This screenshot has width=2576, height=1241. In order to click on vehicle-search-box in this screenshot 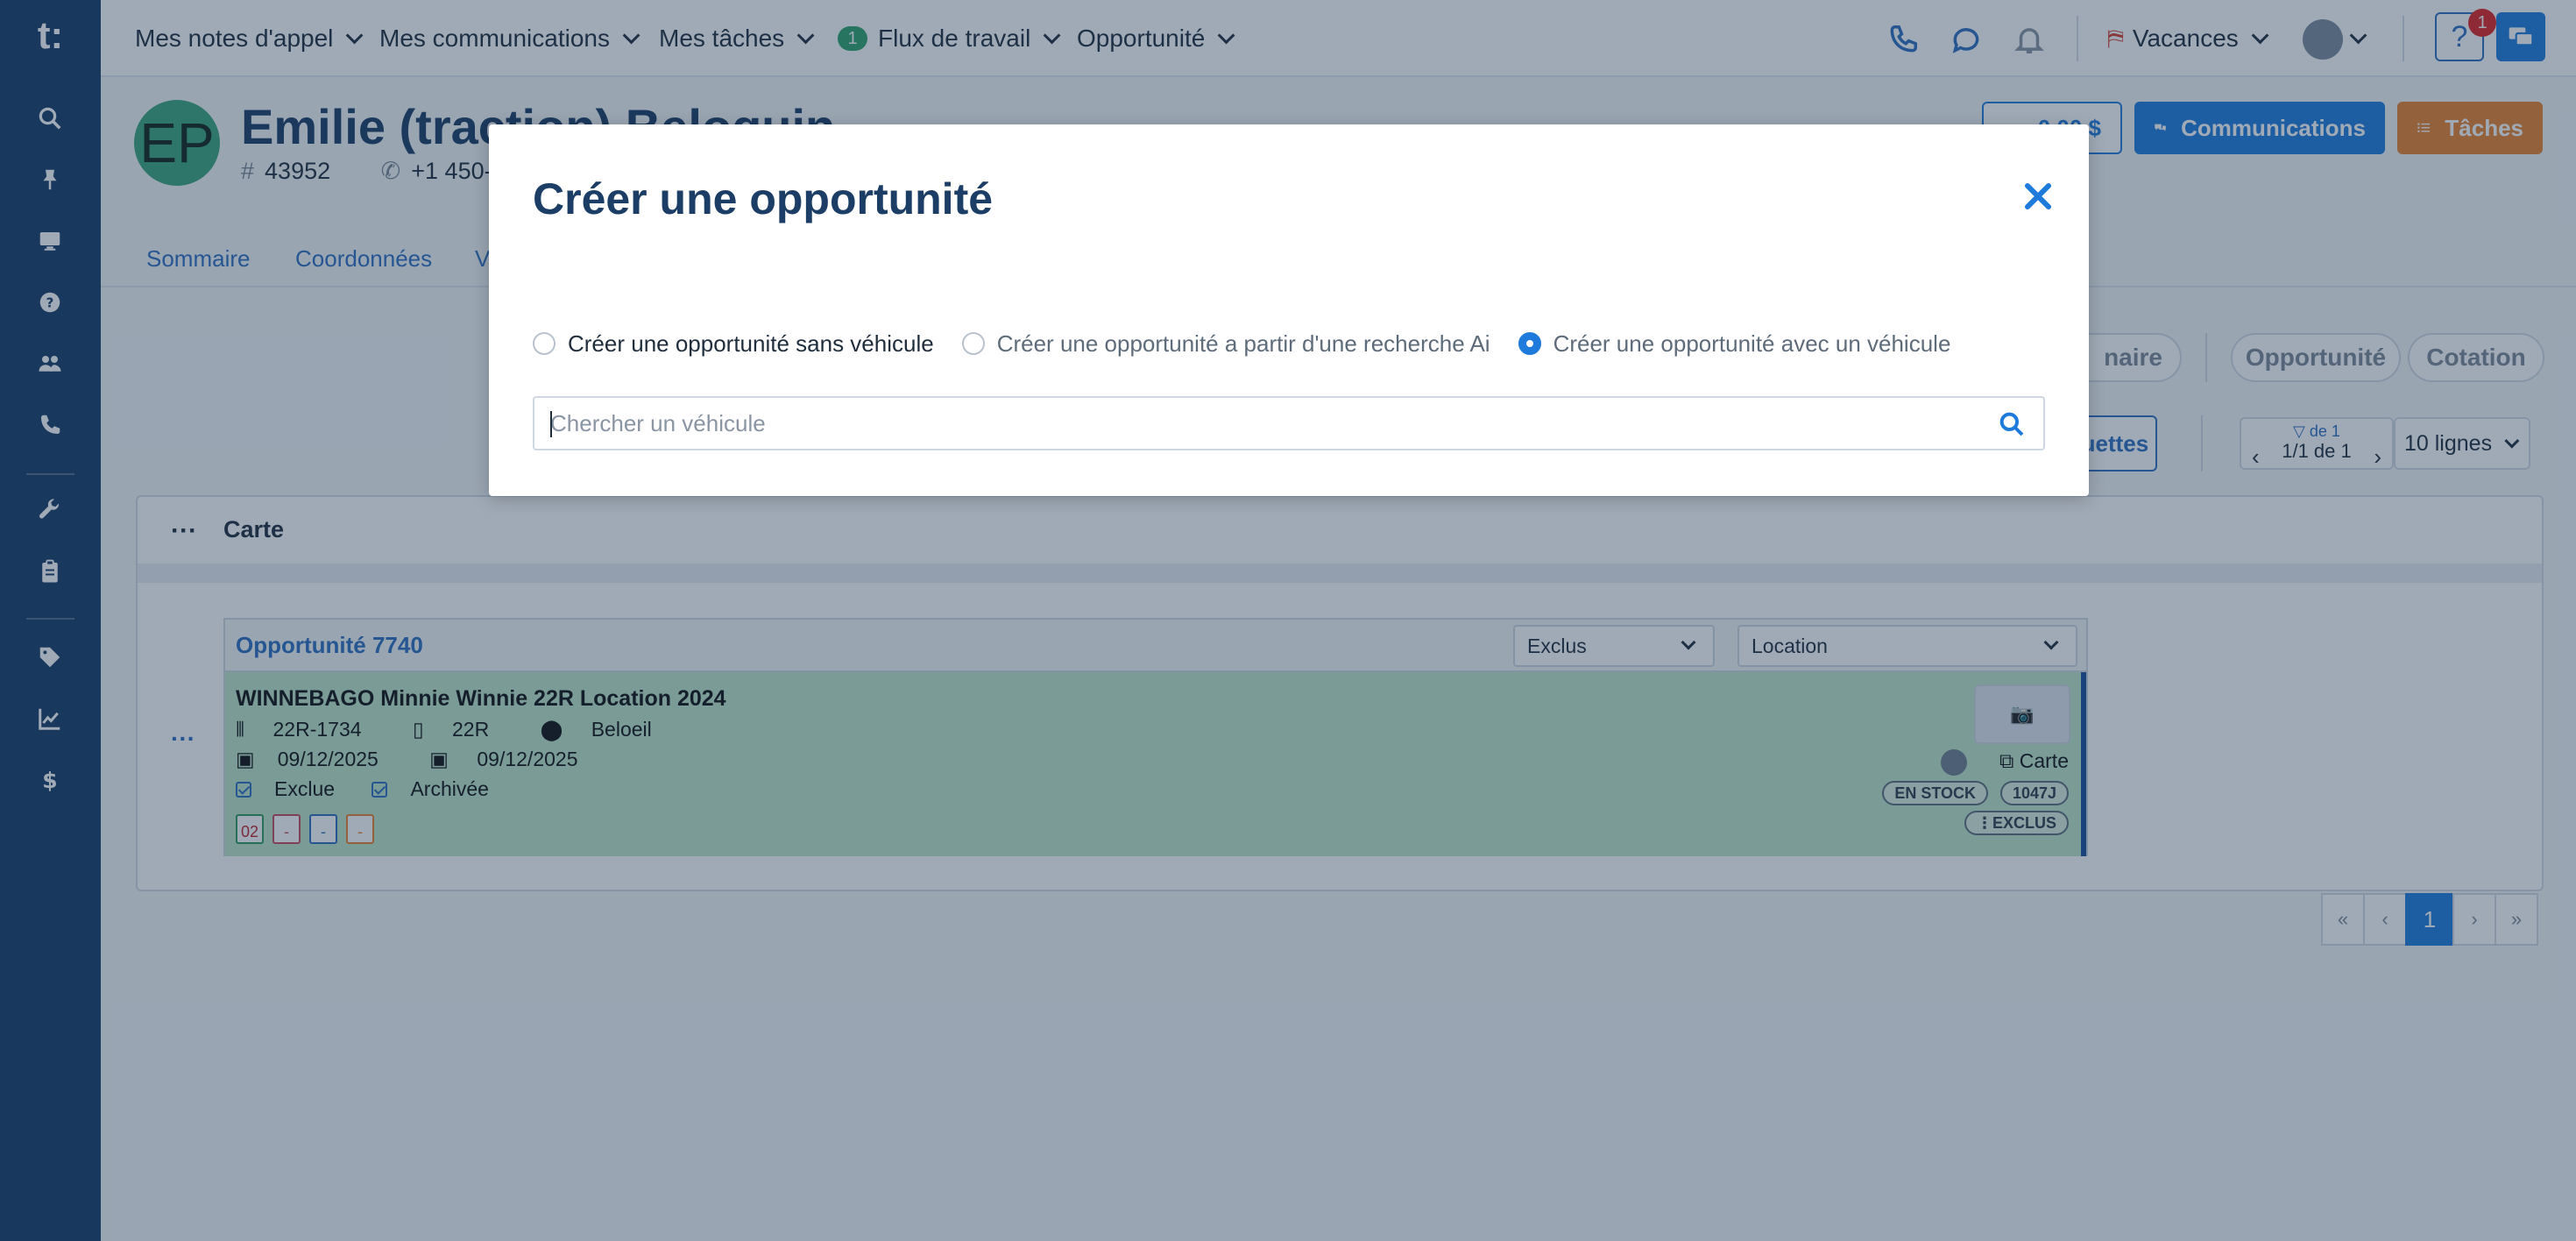, I will do `click(1289, 423)`.